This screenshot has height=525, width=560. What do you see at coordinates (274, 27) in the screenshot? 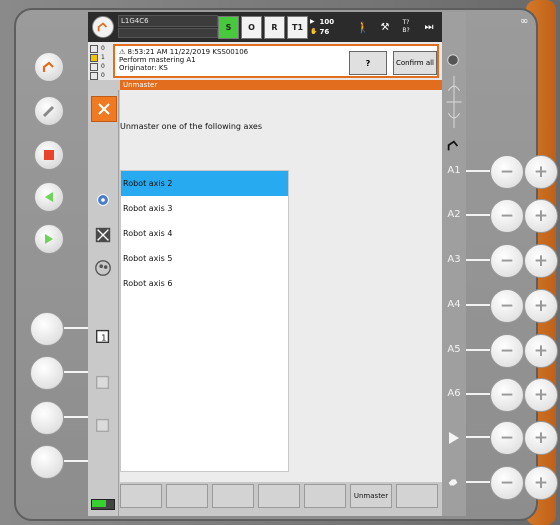
I see `robot-interpreter-status: R` at bounding box center [274, 27].